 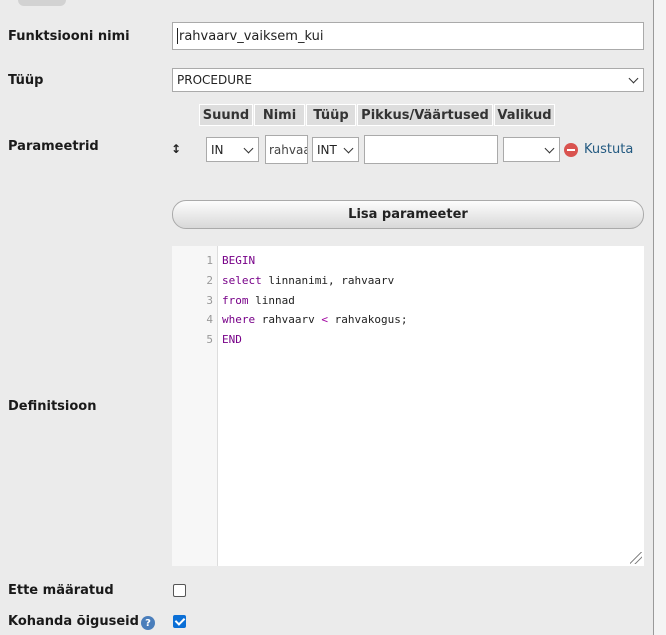 What do you see at coordinates (660, 317) in the screenshot?
I see `scroll-gutter` at bounding box center [660, 317].